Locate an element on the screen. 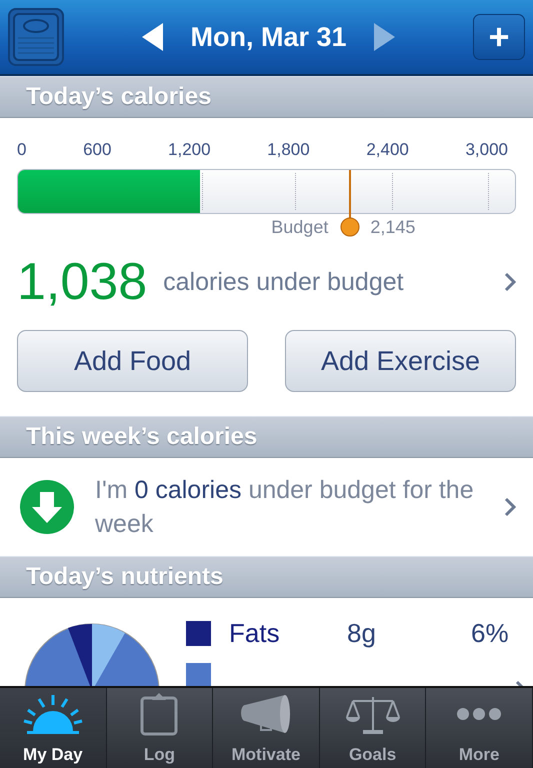  scale-label: 0 is located at coordinates (21, 150).